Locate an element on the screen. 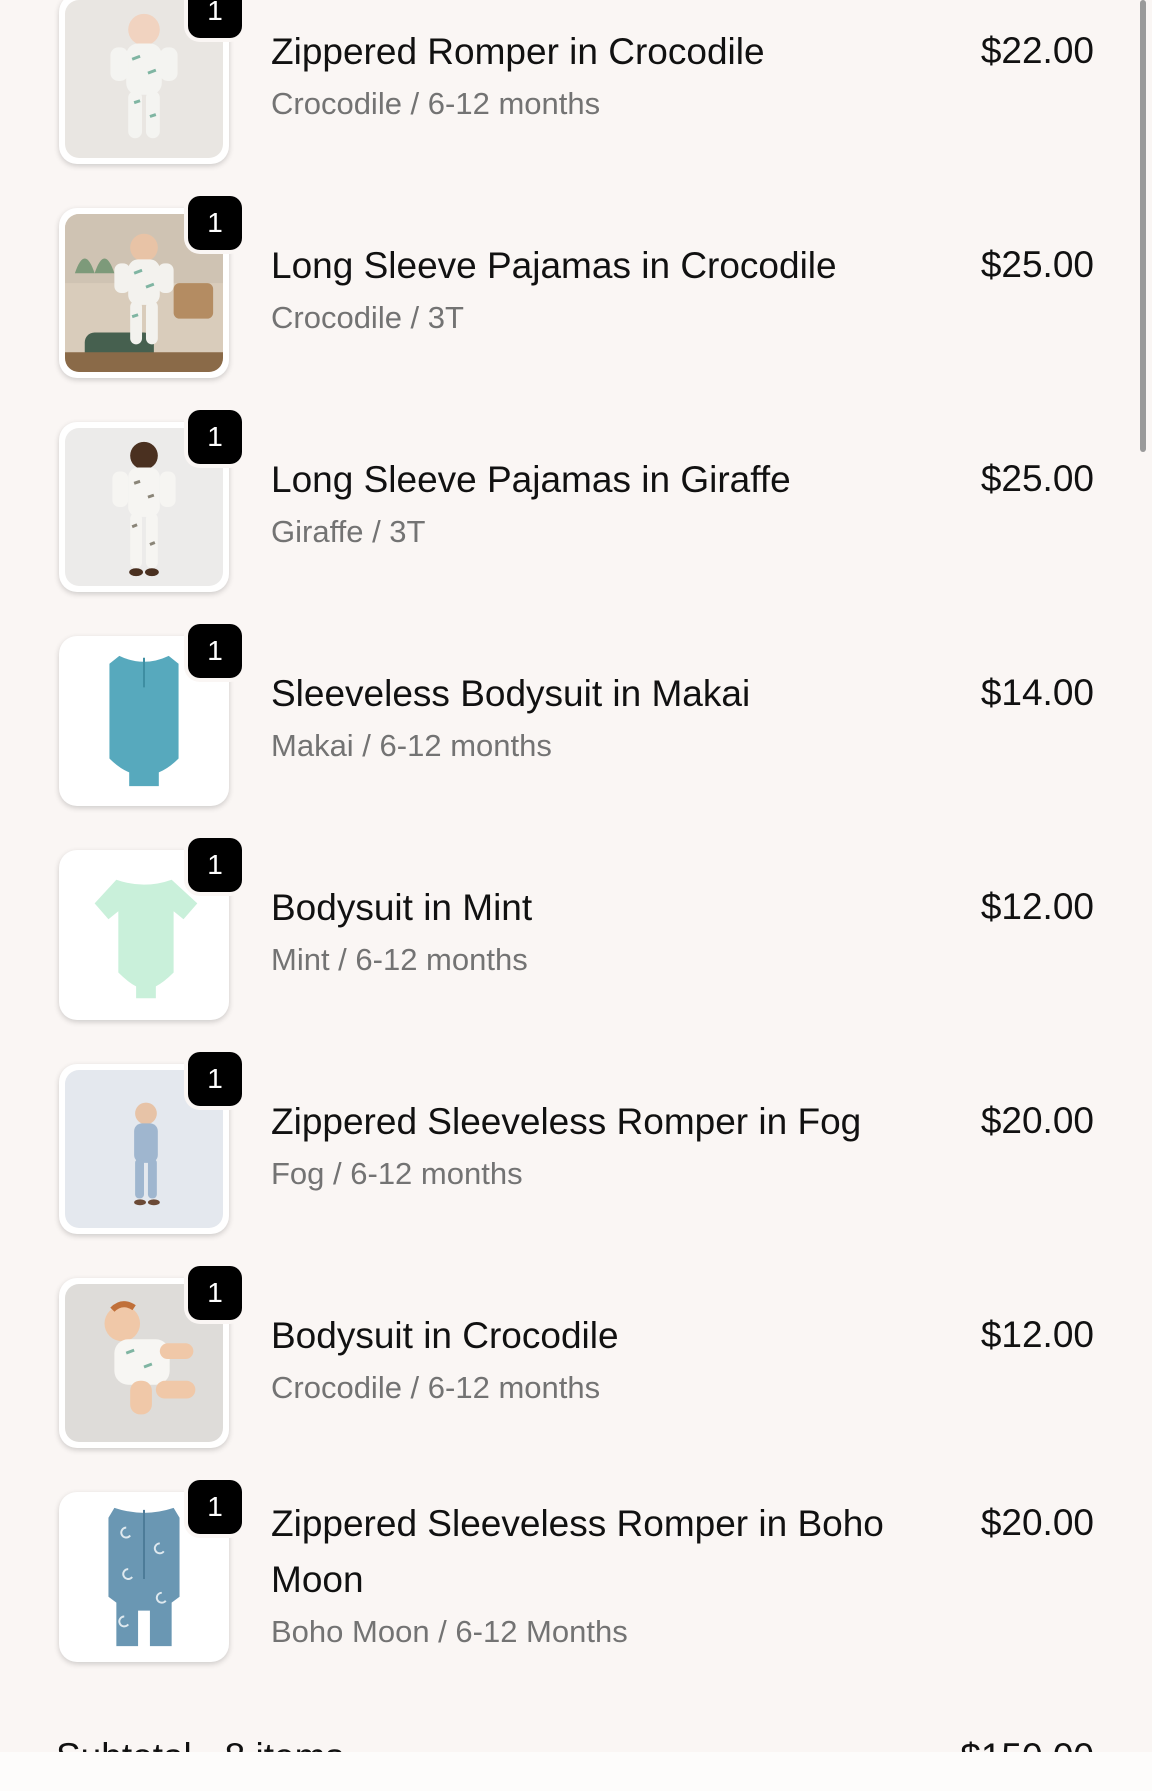  product-variant: Giraffe / 3T is located at coordinates (348, 531).